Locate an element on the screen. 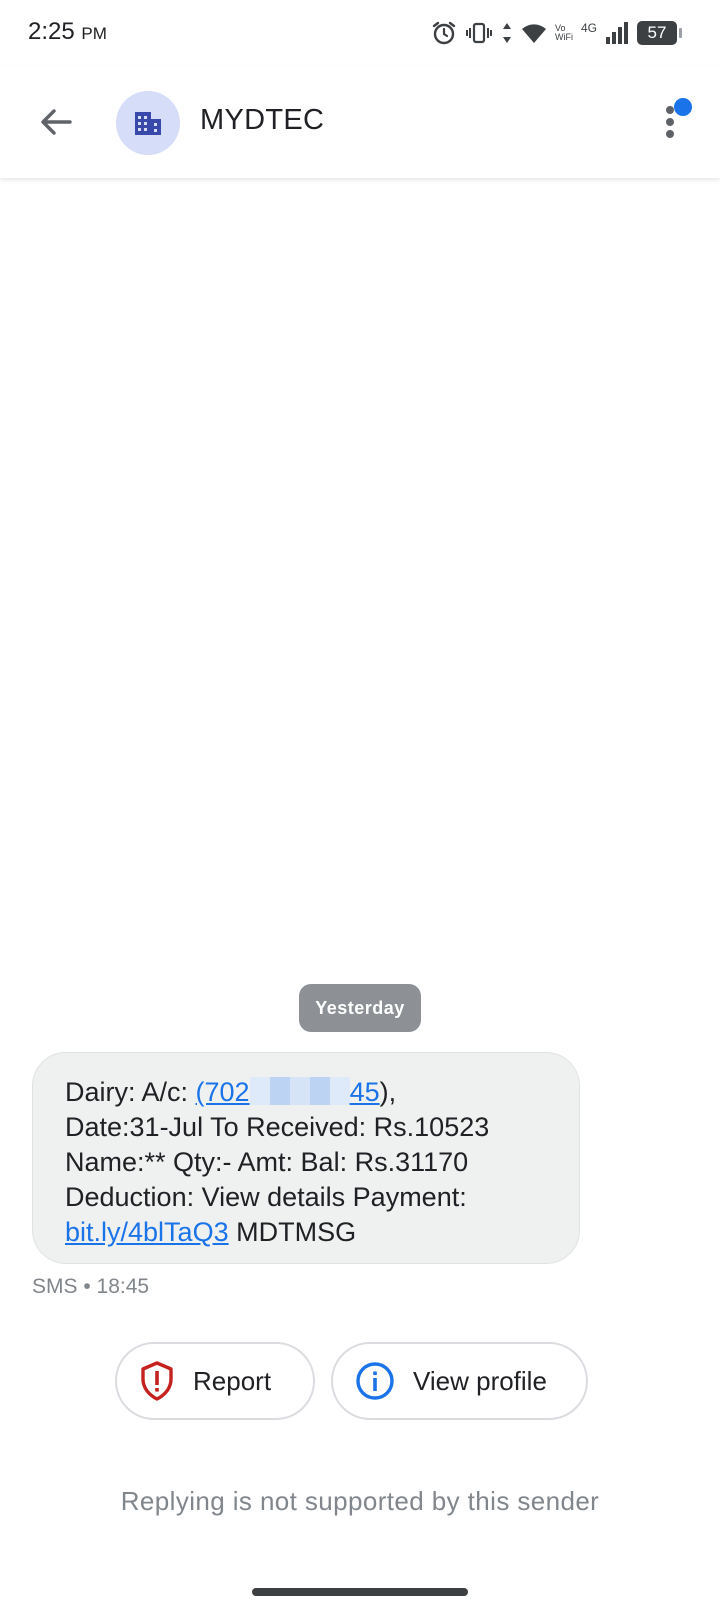 This screenshot has height=1612, width=720. status-icons: Vo WiFi 4G 57 is located at coordinates (556, 33).